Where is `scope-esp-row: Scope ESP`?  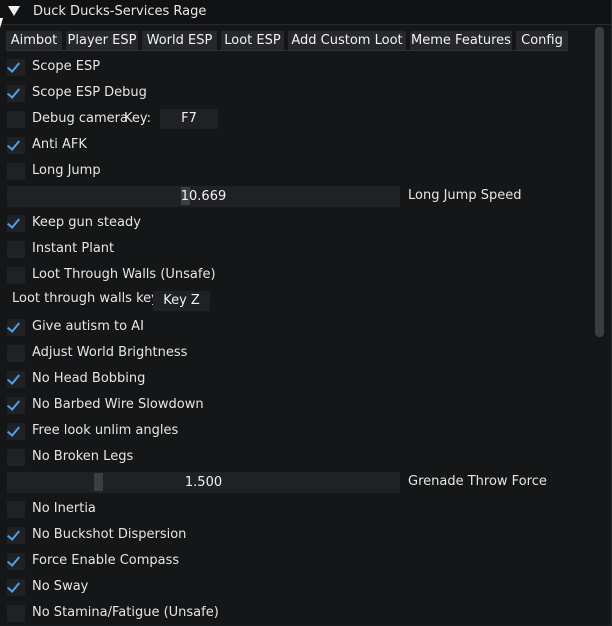 scope-esp-row: Scope ESP is located at coordinates (295, 67).